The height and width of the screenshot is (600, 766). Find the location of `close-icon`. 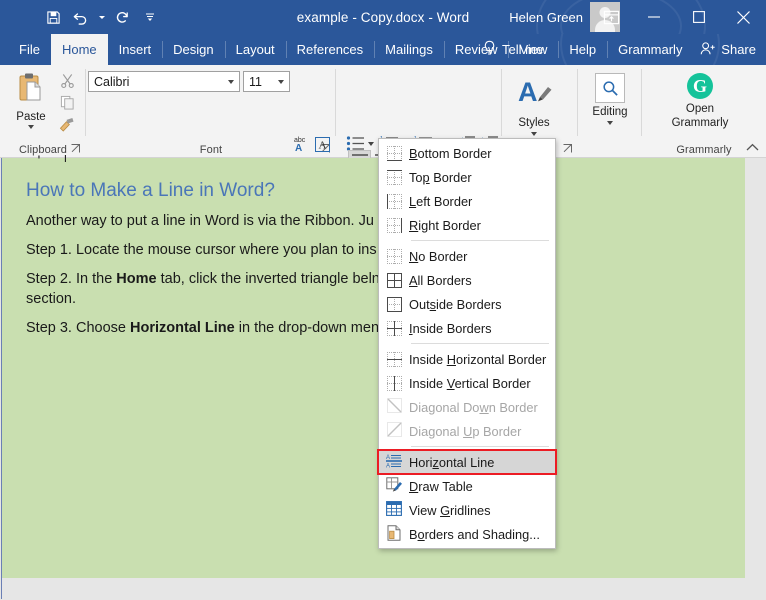

close-icon is located at coordinates (743, 17).